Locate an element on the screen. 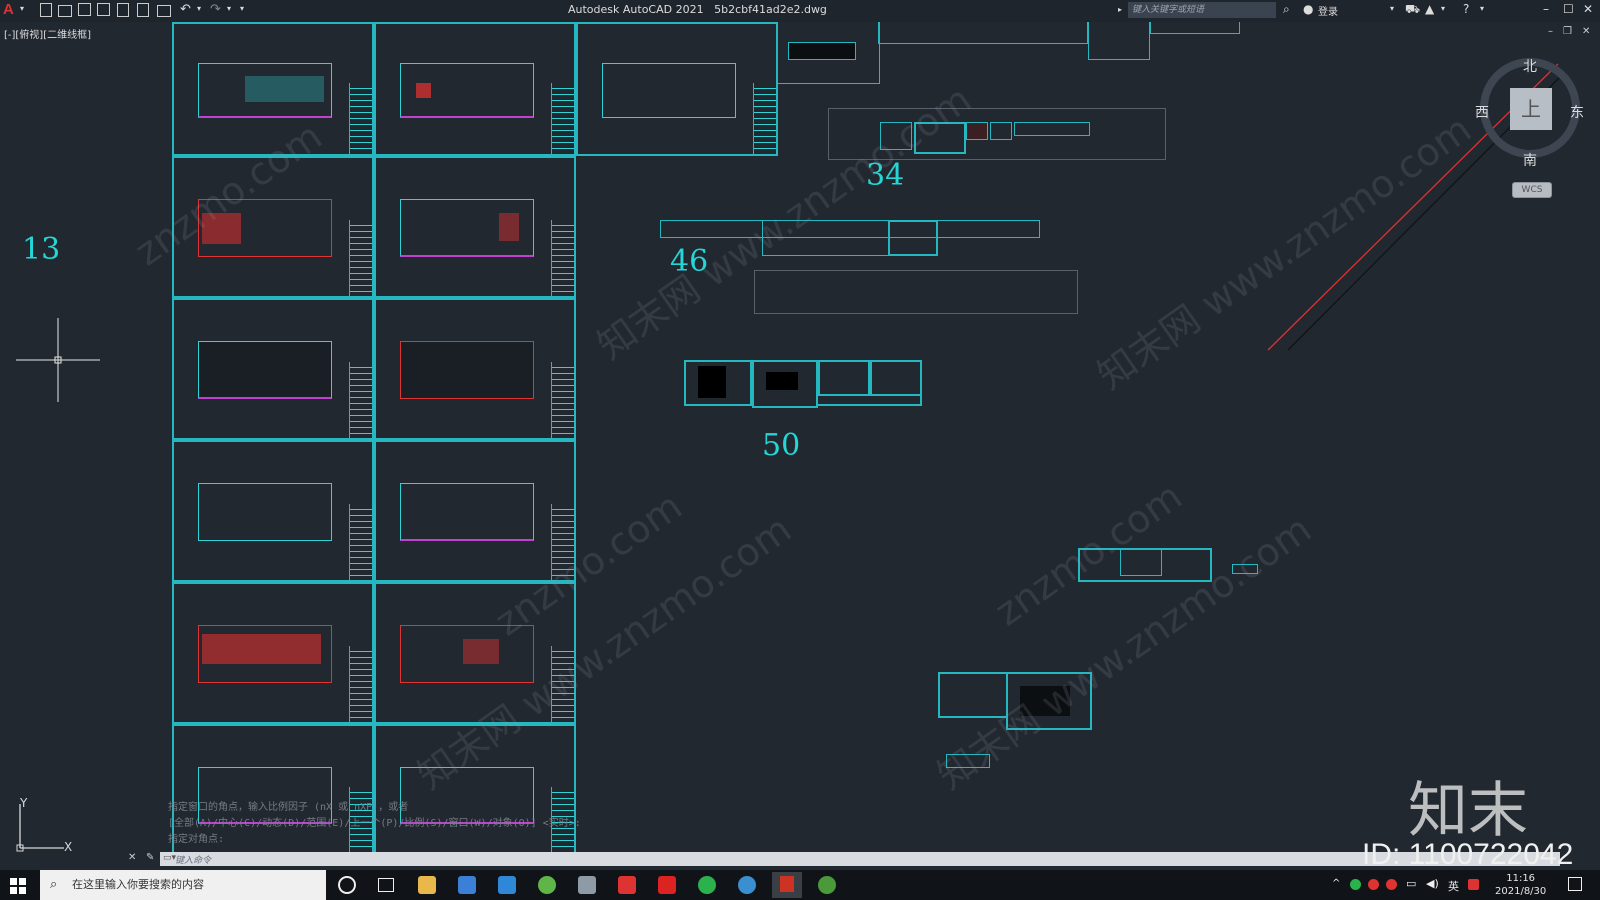  window-title: Autodesk AutoCAD 2021 5b2cbf41ad2e2.dwg is located at coordinates (697, 9).